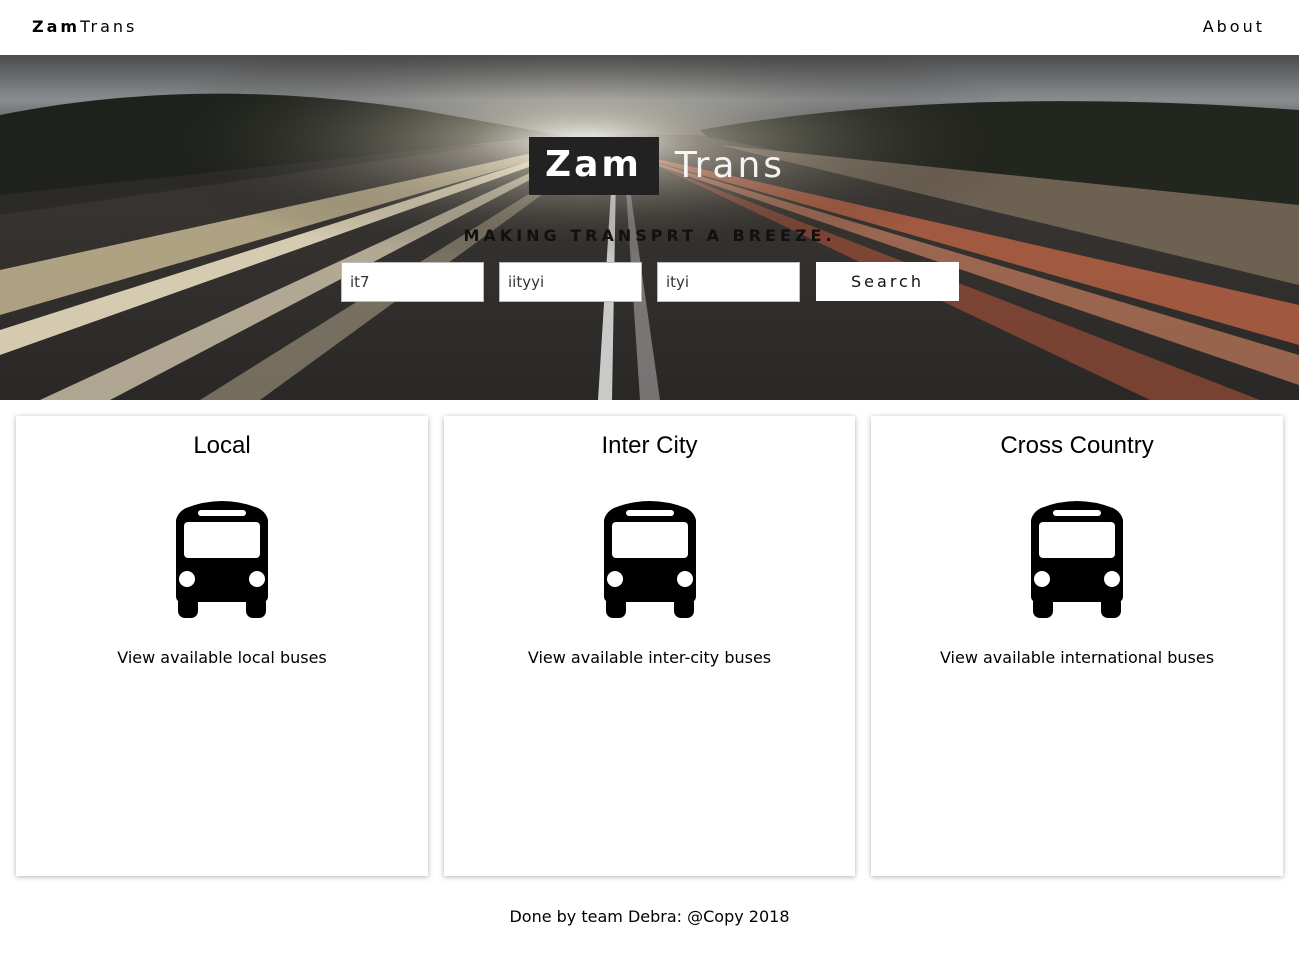 The image size is (1299, 961). What do you see at coordinates (1077, 445) in the screenshot?
I see `card-title: Cross Country` at bounding box center [1077, 445].